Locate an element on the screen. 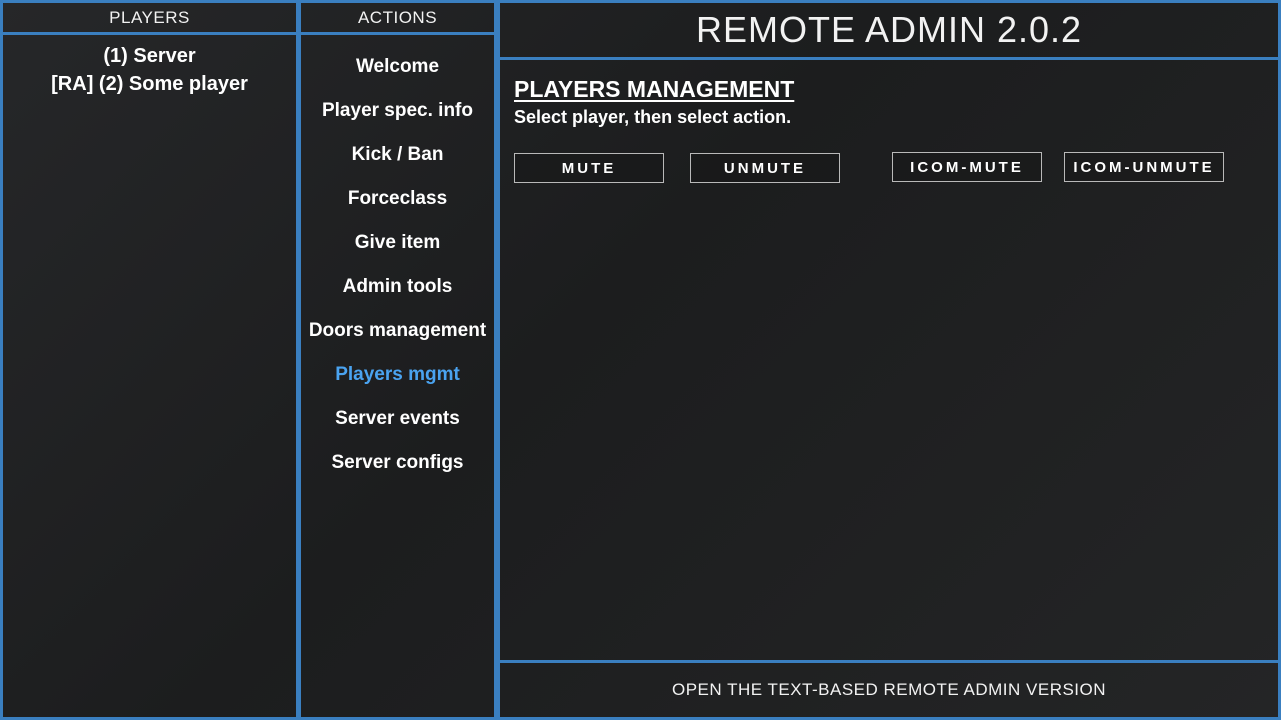  unmute-button: UNMUTE is located at coordinates (765, 168).